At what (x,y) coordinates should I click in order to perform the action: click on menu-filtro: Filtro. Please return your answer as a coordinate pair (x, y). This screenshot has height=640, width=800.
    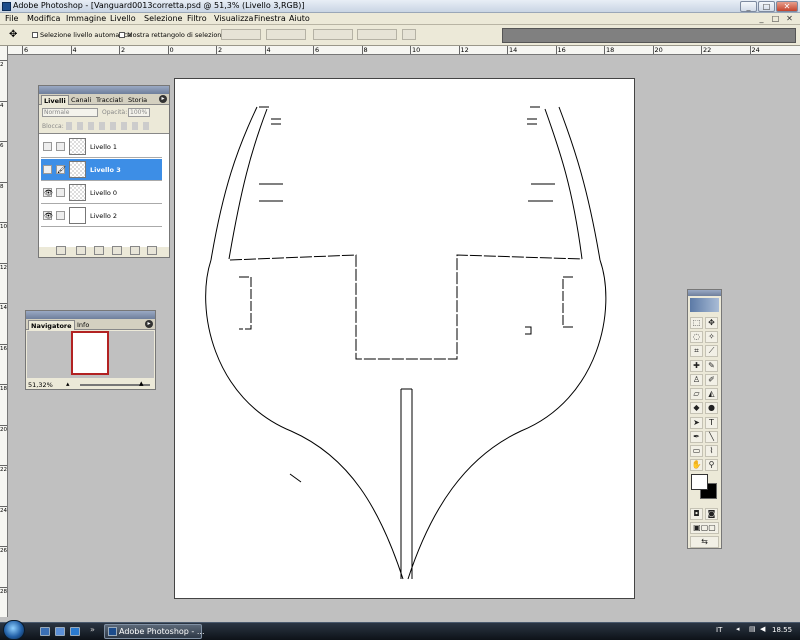
    Looking at the image, I should click on (197, 18).